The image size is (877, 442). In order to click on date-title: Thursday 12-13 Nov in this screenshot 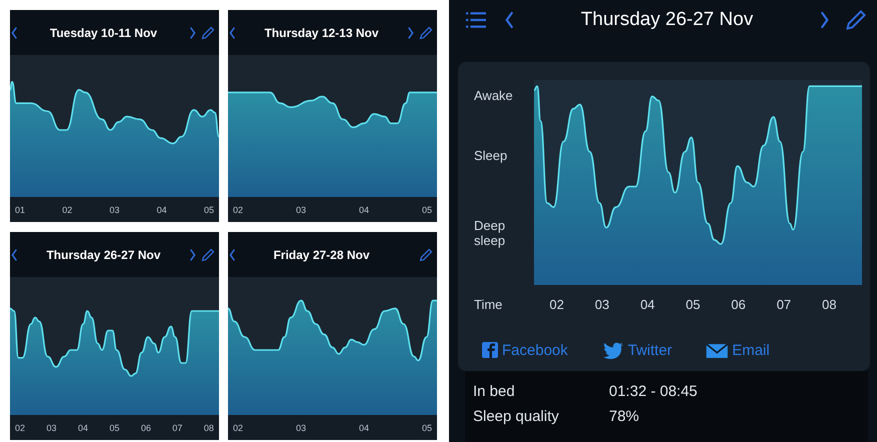, I will do `click(321, 33)`.